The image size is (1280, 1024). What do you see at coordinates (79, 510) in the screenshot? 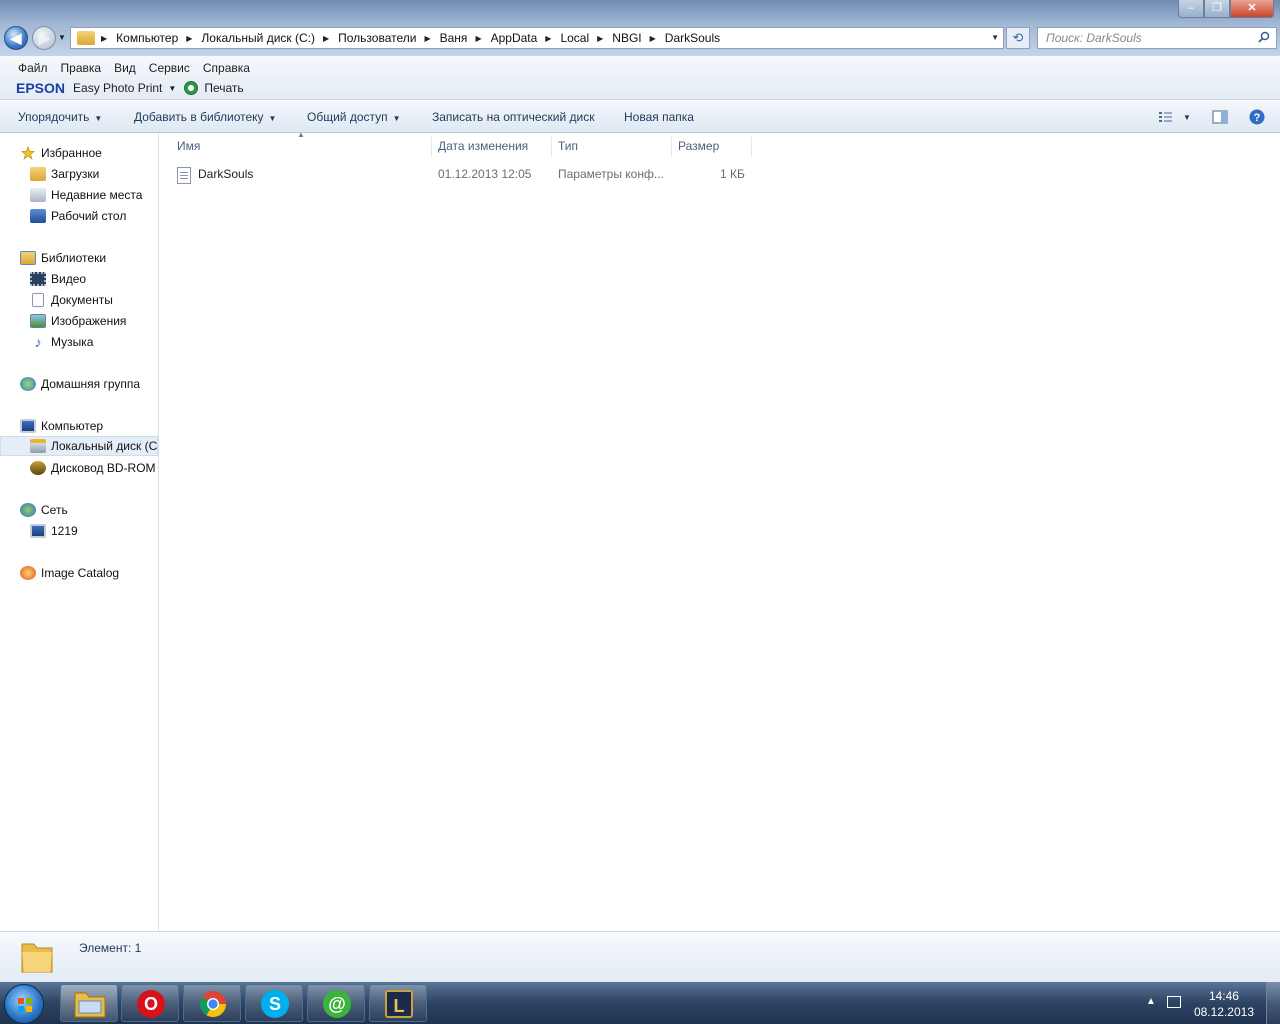
I see `nav-network: Сеть` at bounding box center [79, 510].